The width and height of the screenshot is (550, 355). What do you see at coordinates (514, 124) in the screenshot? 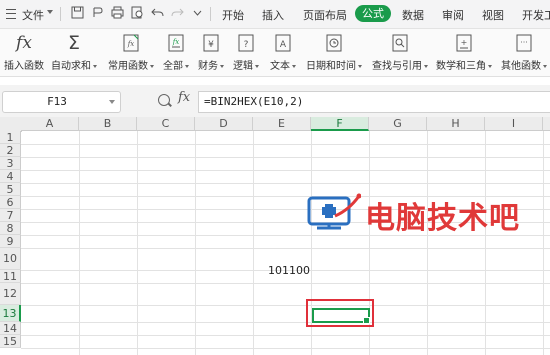
I see `column-header-i: I` at bounding box center [514, 124].